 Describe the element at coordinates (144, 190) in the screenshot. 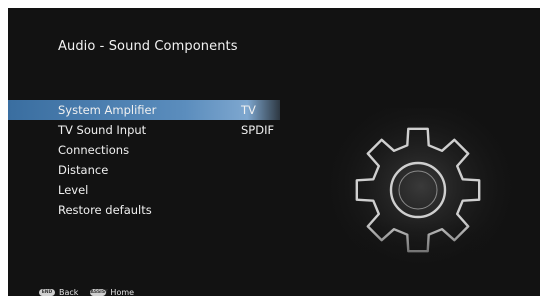

I see `menu-item-level: Level` at that location.